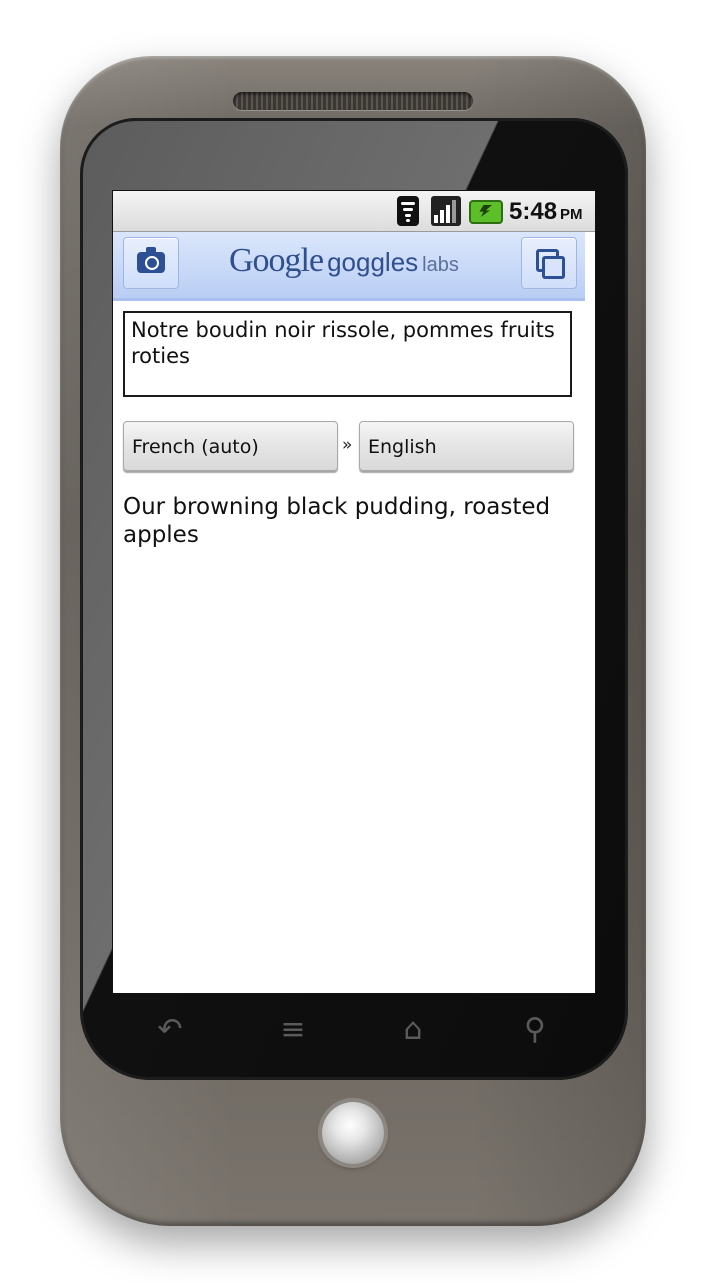 This screenshot has width=704, height=1283. What do you see at coordinates (535, 1030) in the screenshot?
I see `search-key-icon: ⚲` at bounding box center [535, 1030].